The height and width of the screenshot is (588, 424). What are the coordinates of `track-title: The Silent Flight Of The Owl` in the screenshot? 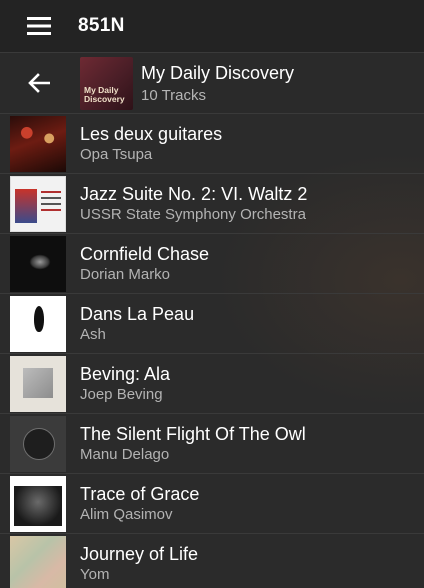 It's located at (193, 433).